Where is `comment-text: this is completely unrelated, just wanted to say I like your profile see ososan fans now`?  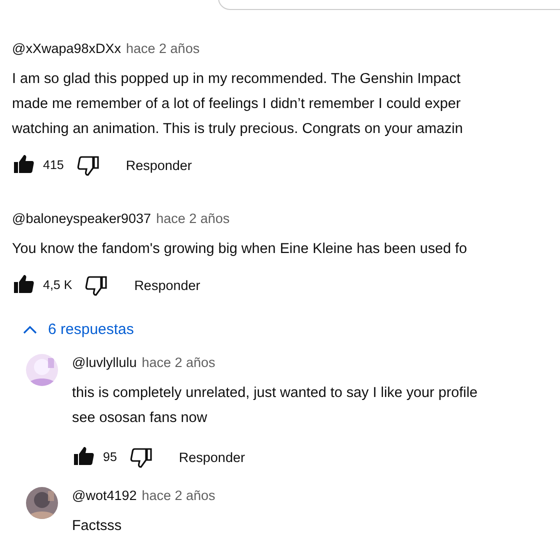
comment-text: this is completely unrelated, just wanted to say I like your profile see ososan fans now is located at coordinates (275, 406).